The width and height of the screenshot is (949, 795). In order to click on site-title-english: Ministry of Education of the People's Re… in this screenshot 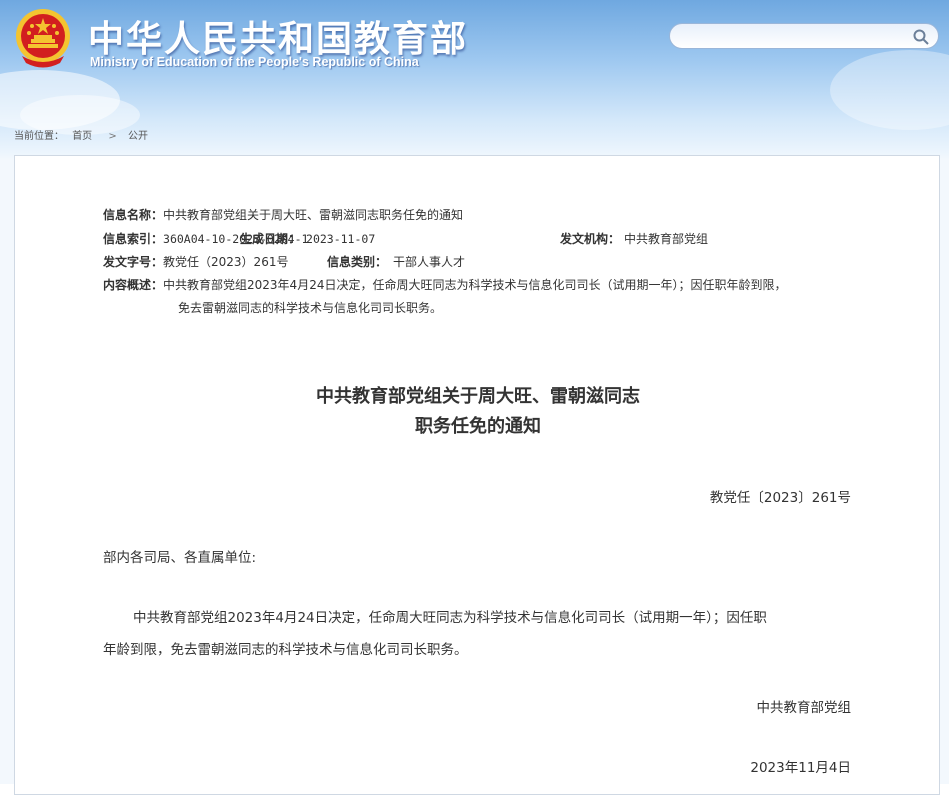, I will do `click(254, 62)`.